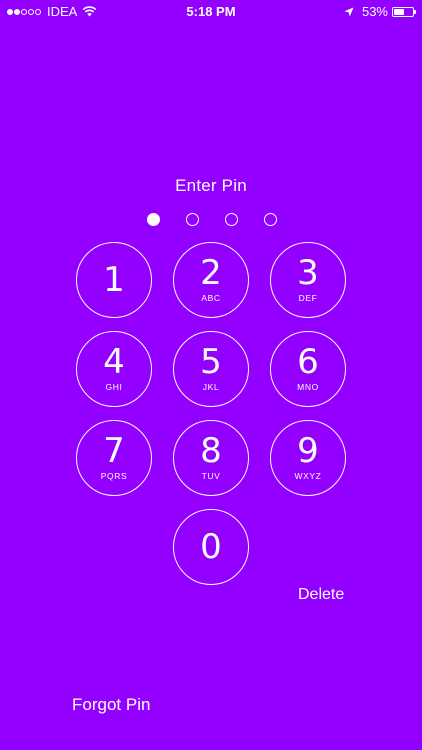 This screenshot has height=750, width=422. Describe the element at coordinates (211, 387) in the screenshot. I see `key-letters: JKL` at that location.